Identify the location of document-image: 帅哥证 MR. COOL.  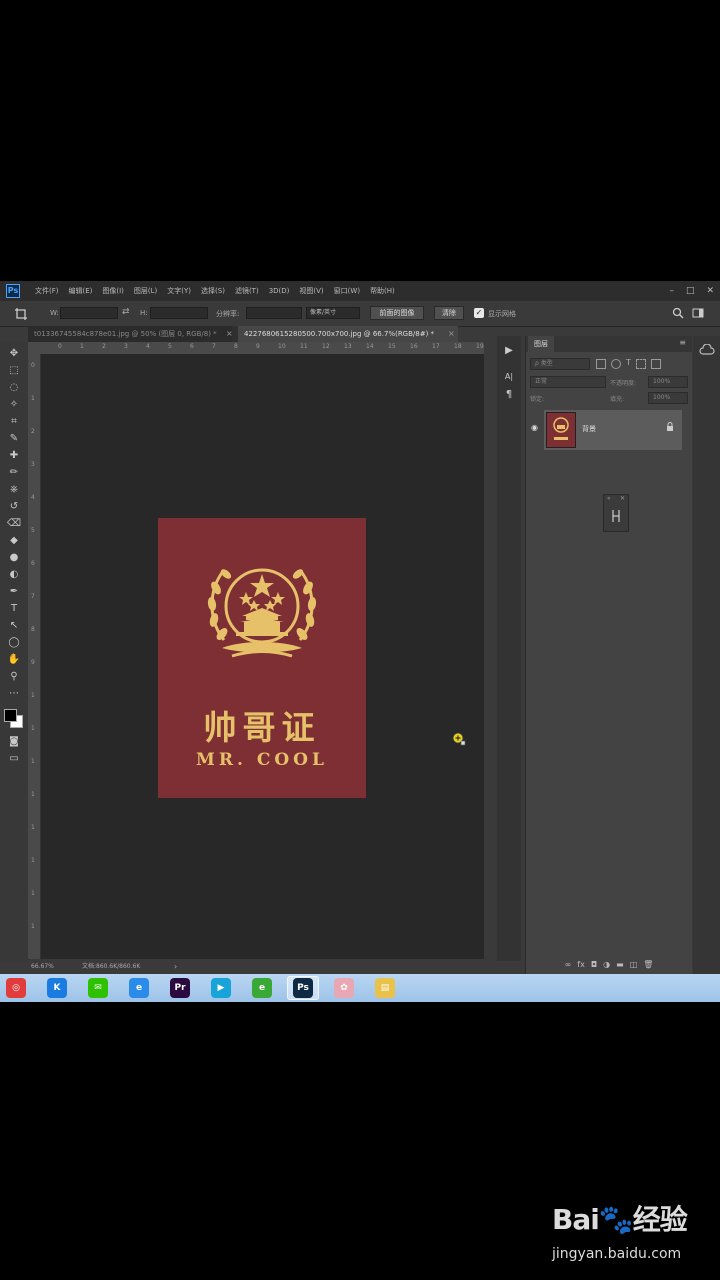
(262, 658).